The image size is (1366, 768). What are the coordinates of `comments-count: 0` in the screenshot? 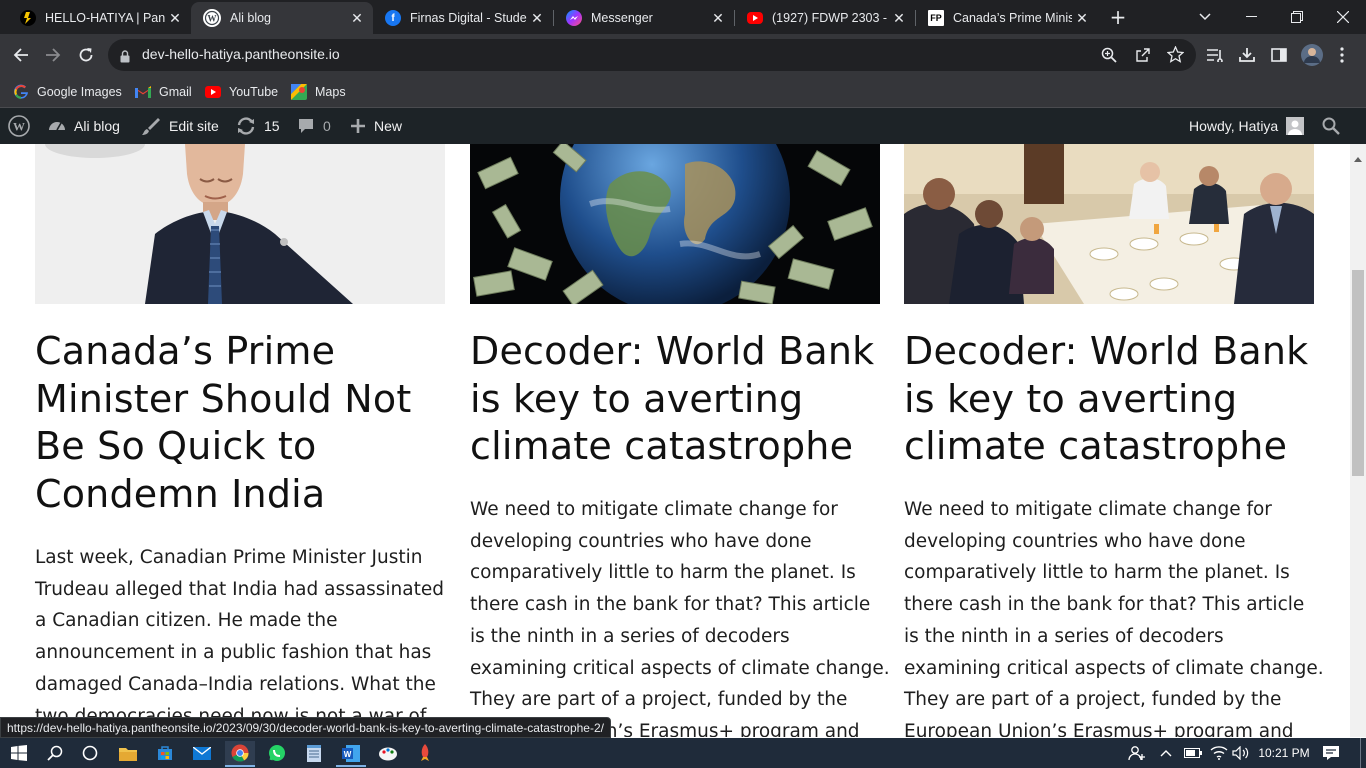 It's located at (327, 126).